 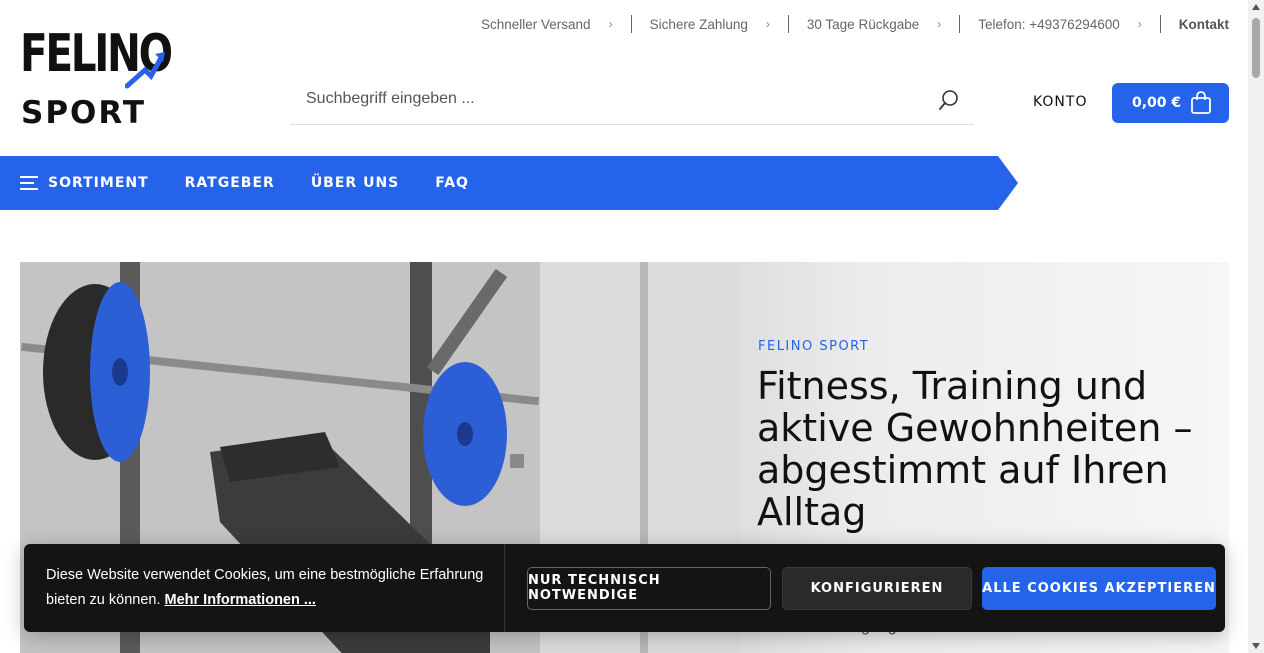 I want to click on service-item-shipping: Schneller Versand ›, so click(x=565, y=24).